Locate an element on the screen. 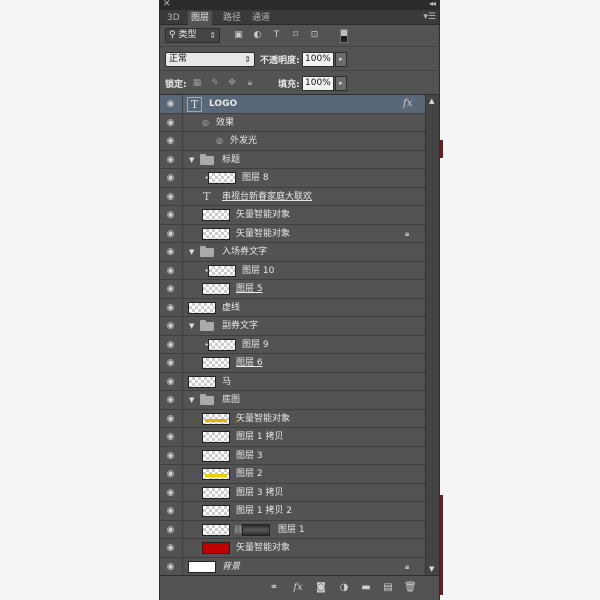 This screenshot has width=600, height=600. trash-icon: 🗑︎ is located at coordinates (410, 588).